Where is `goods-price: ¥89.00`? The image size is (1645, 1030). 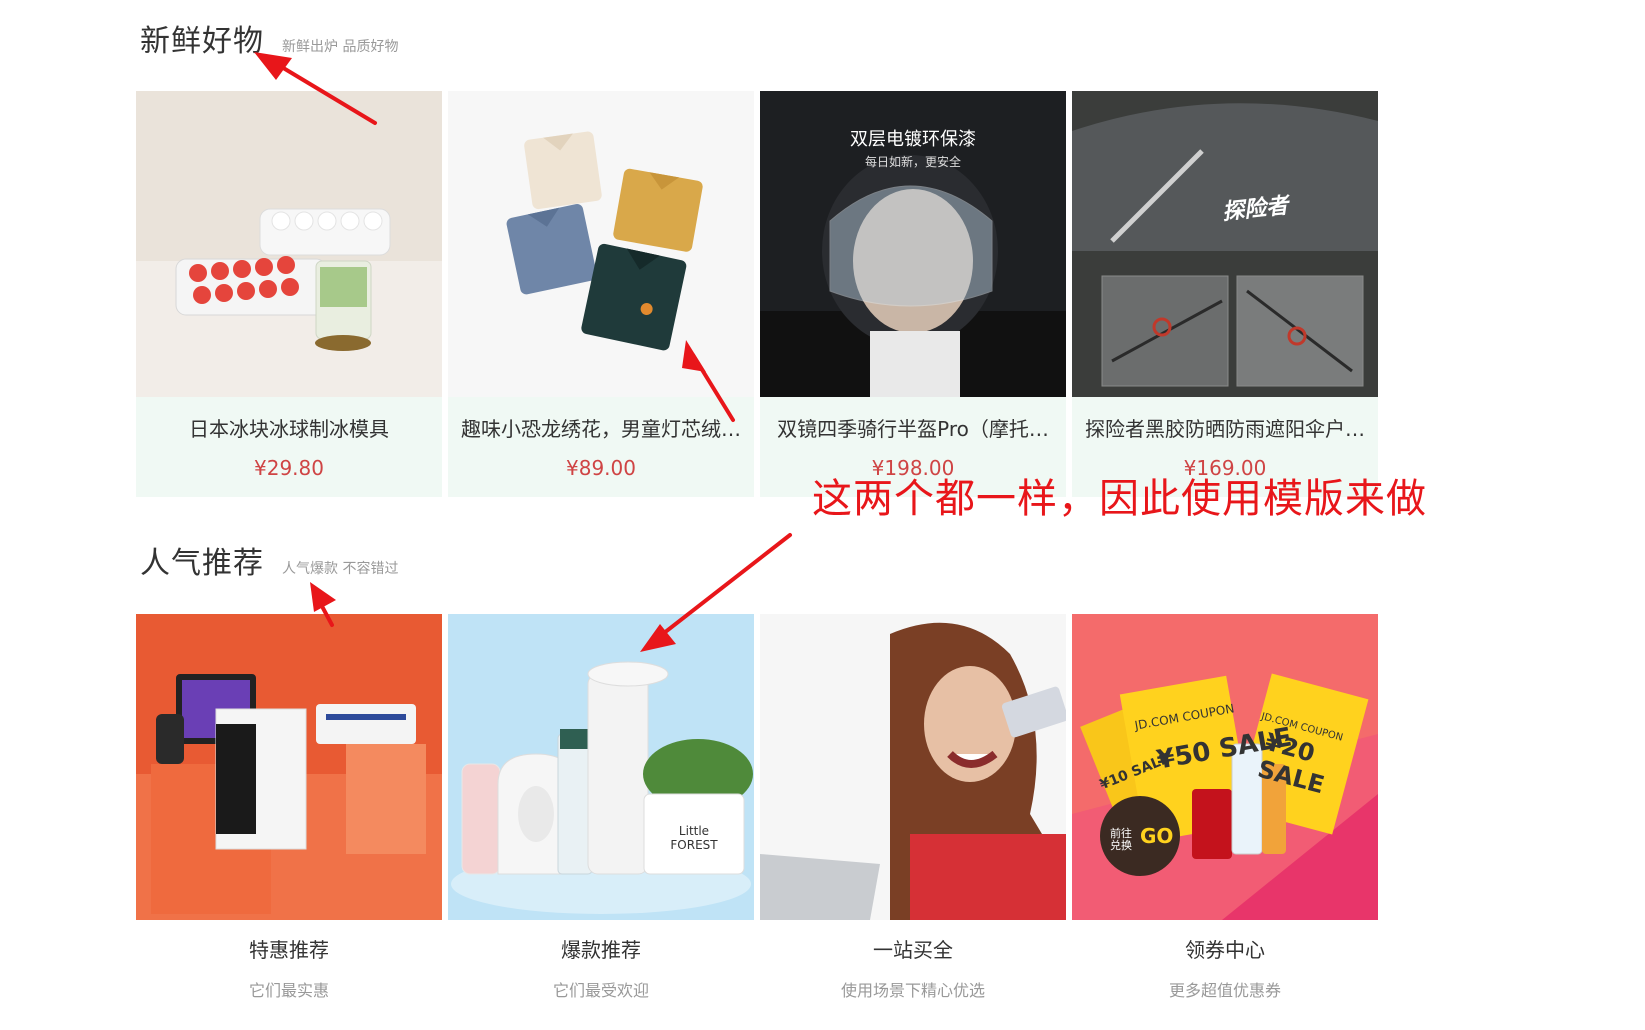 goods-price: ¥89.00 is located at coordinates (601, 468).